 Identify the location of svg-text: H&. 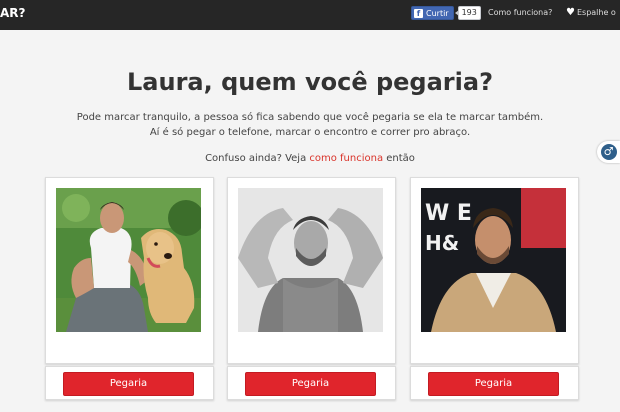
(442, 243).